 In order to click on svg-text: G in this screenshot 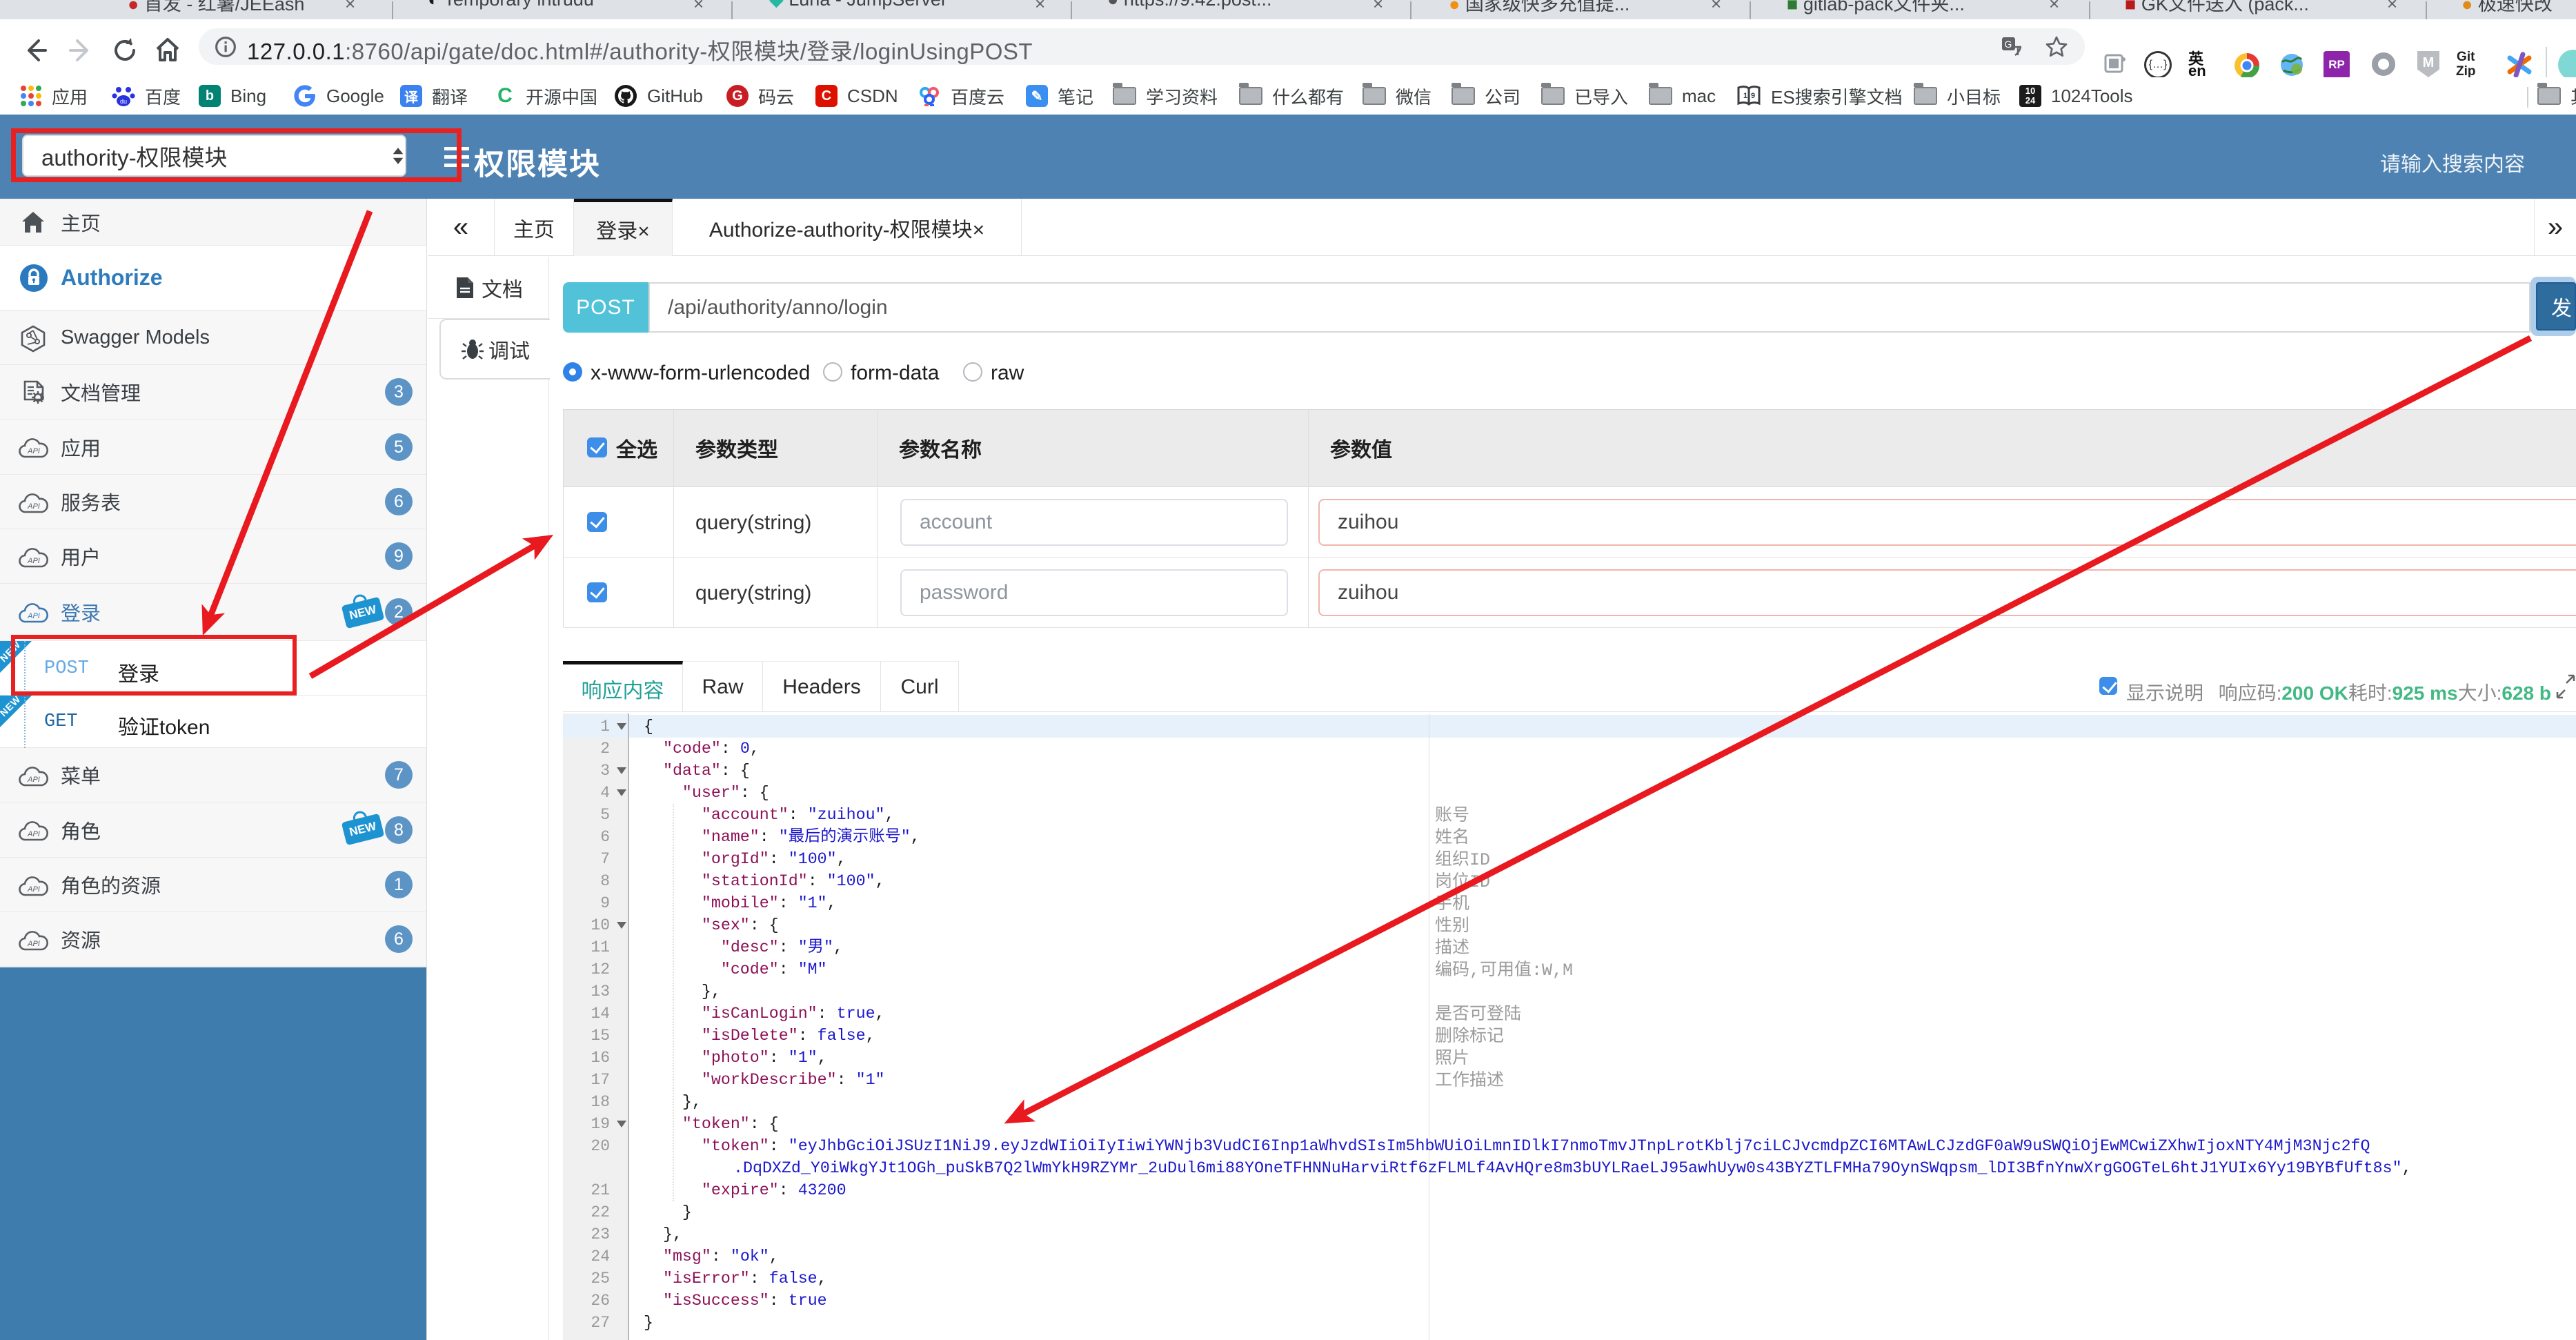, I will do `click(2008, 44)`.